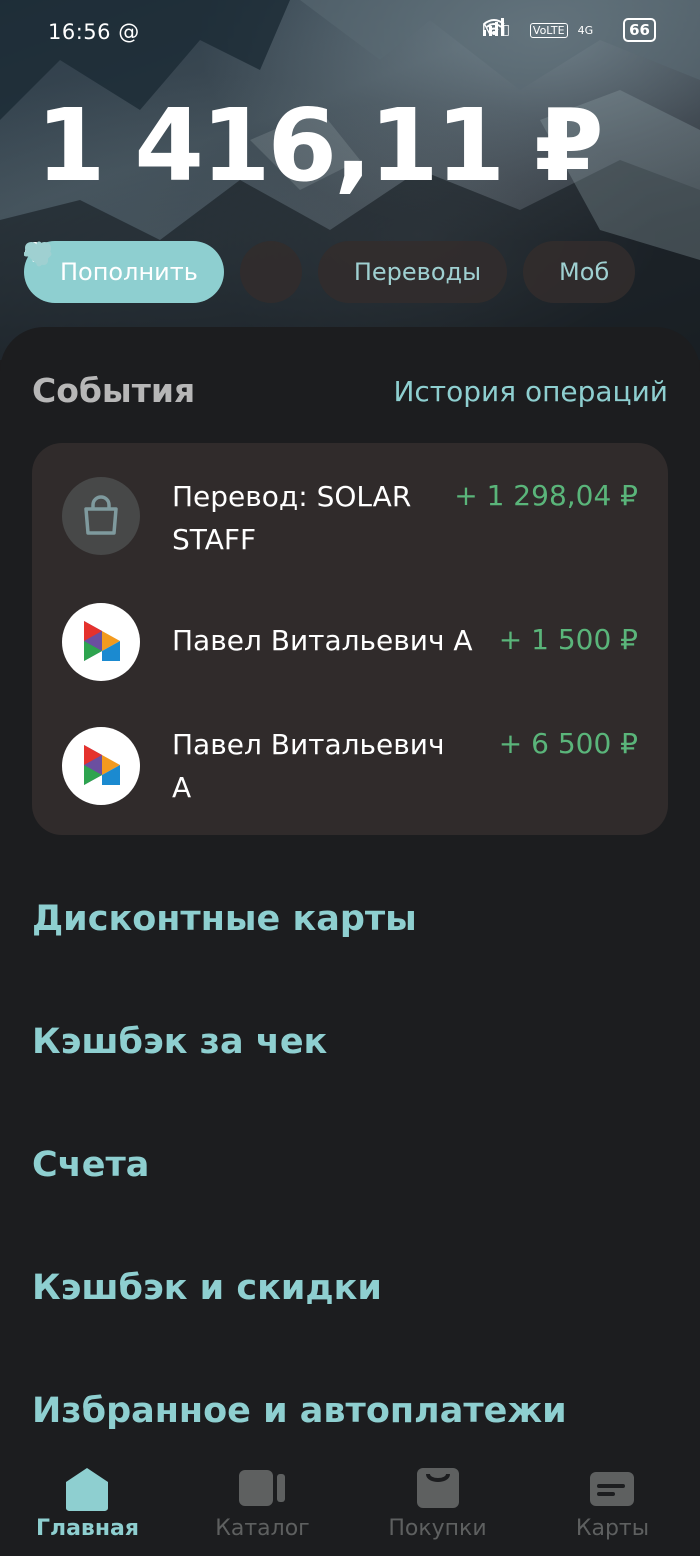 Image resolution: width=700 pixels, height=1556 pixels. What do you see at coordinates (612, 1528) in the screenshot?
I see `tab-cards-label: Карты` at bounding box center [612, 1528].